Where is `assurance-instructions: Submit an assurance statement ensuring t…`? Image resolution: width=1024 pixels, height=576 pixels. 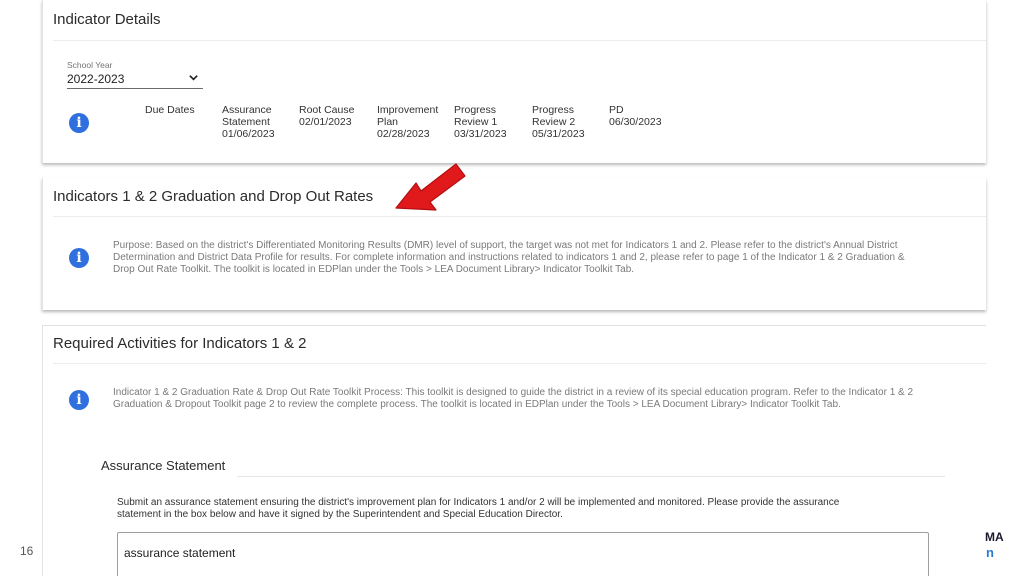
assurance-instructions: Submit an assurance statement ensuring t… is located at coordinates (478, 508).